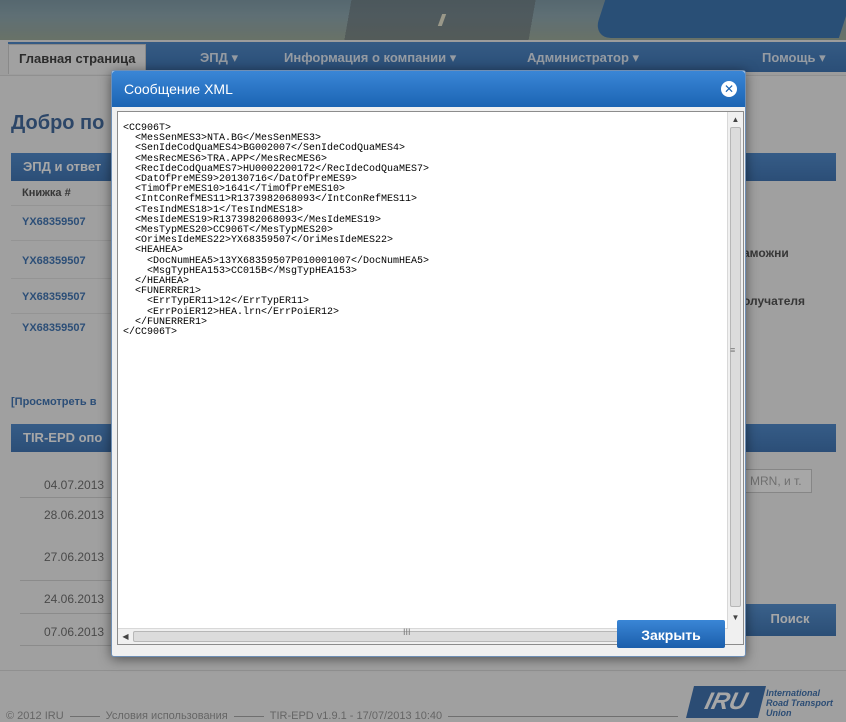 This screenshot has width=846, height=722. I want to click on close-icon: ✕, so click(729, 89).